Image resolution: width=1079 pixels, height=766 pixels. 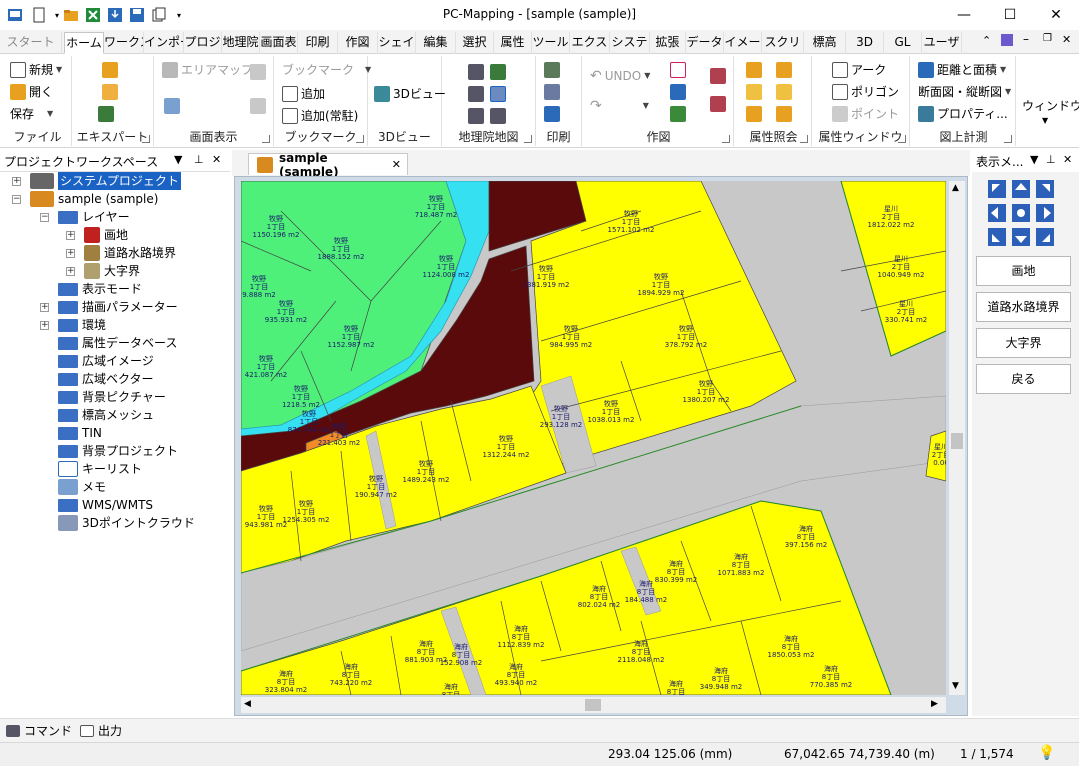 What do you see at coordinates (859, 70) in the screenshot?
I see `arc-attr-button: アーク` at bounding box center [859, 70].